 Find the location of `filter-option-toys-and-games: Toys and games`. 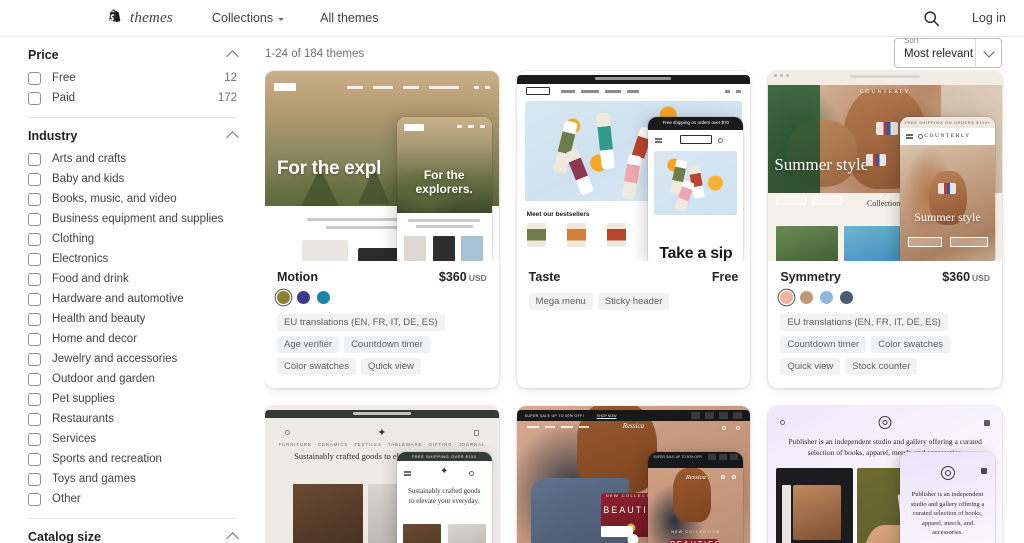

filter-option-toys-and-games: Toys and games is located at coordinates (132, 479).